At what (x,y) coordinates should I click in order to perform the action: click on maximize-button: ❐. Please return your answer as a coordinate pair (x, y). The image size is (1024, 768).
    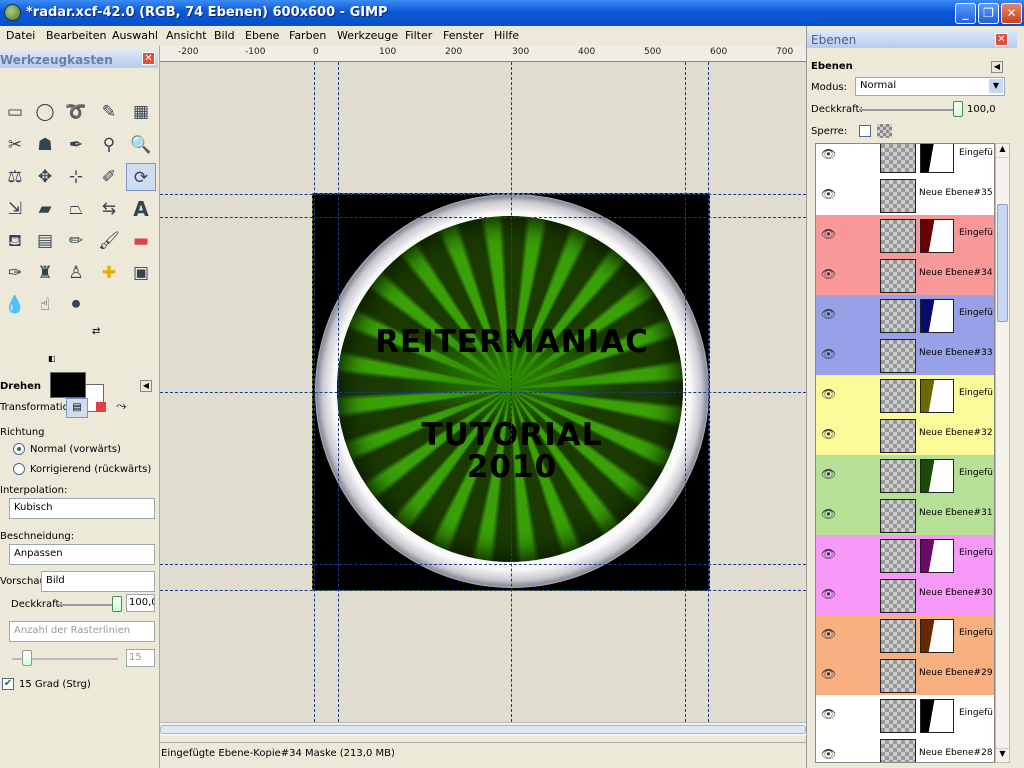
    Looking at the image, I should click on (988, 13).